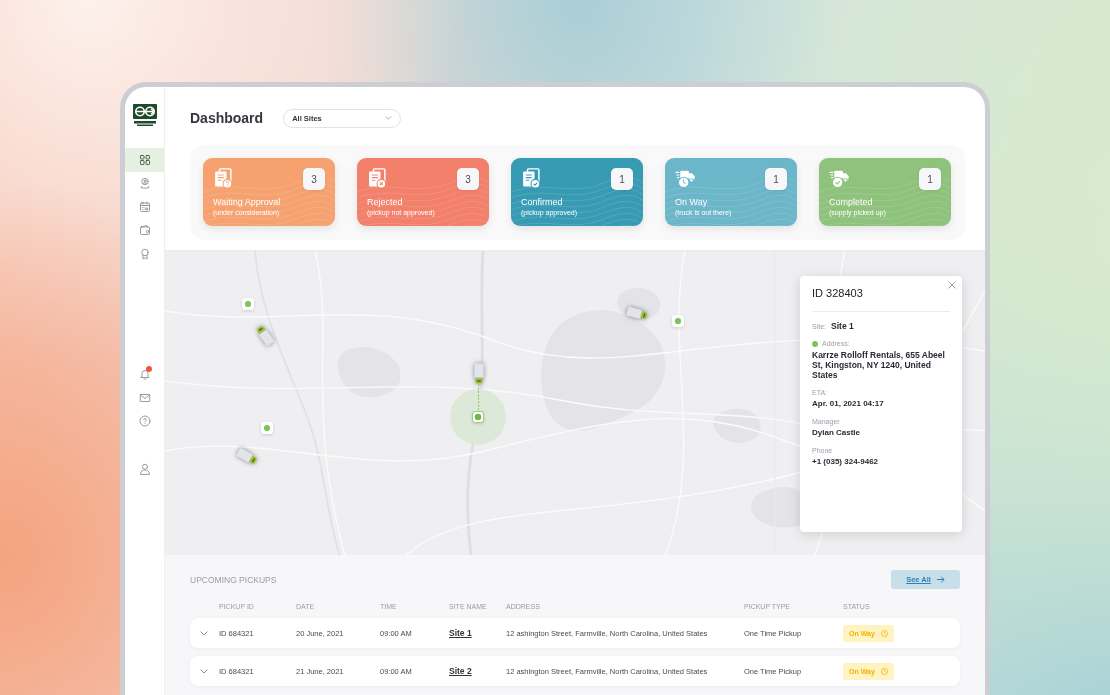 This screenshot has height=695, width=1110. I want to click on grid-icon, so click(144, 159).